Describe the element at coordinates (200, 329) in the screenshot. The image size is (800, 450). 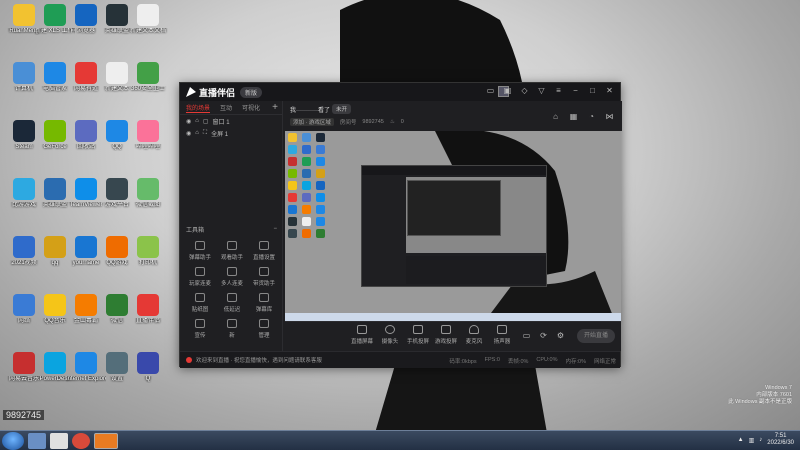
I see `tool-item: 宣传` at that location.